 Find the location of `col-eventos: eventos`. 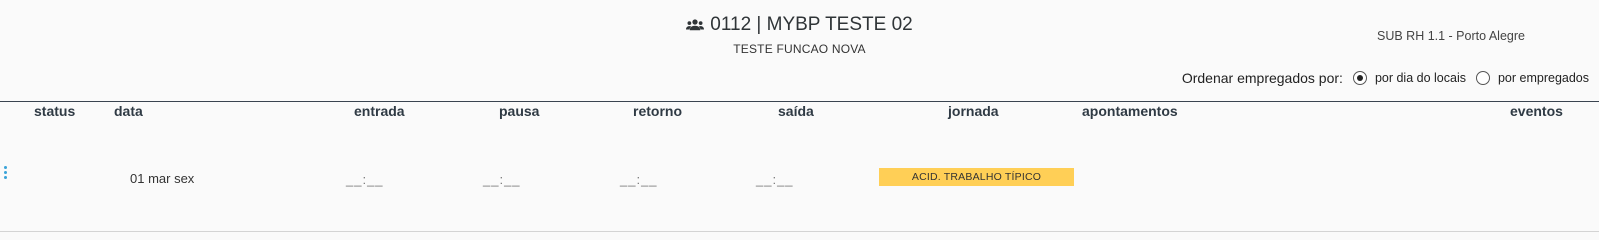

col-eventos: eventos is located at coordinates (1536, 111).